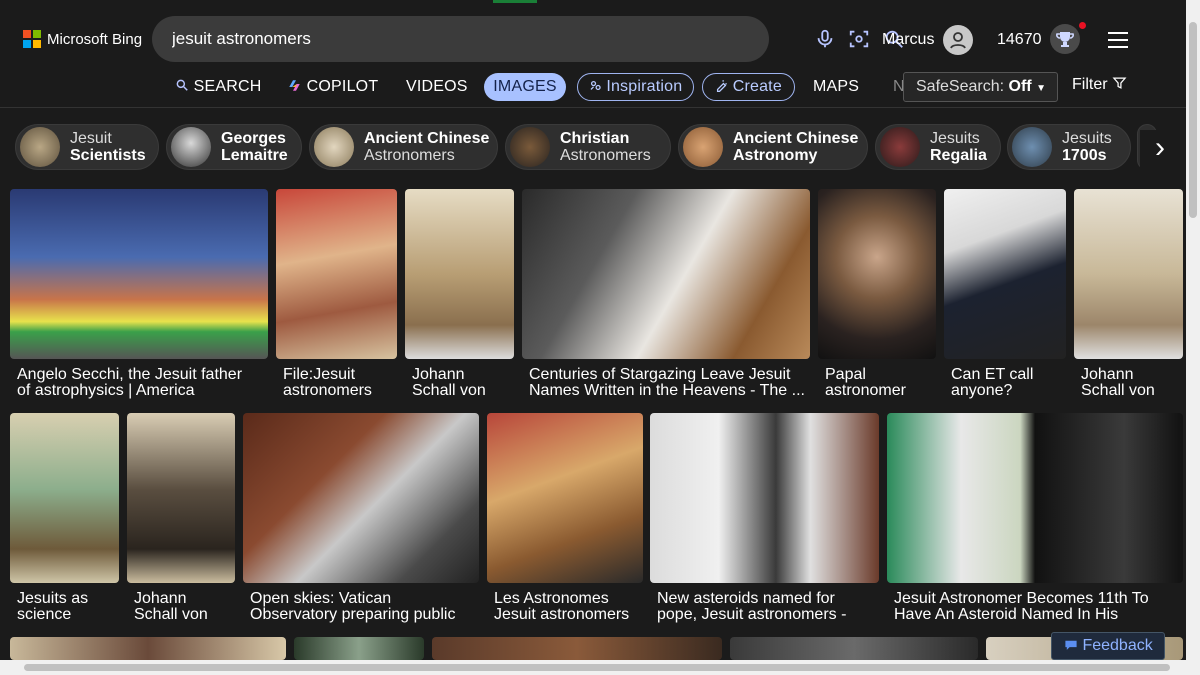 This screenshot has width=1200, height=675. Describe the element at coordinates (227, 86) in the screenshot. I see `tab-search-label: SEARCH` at that location.